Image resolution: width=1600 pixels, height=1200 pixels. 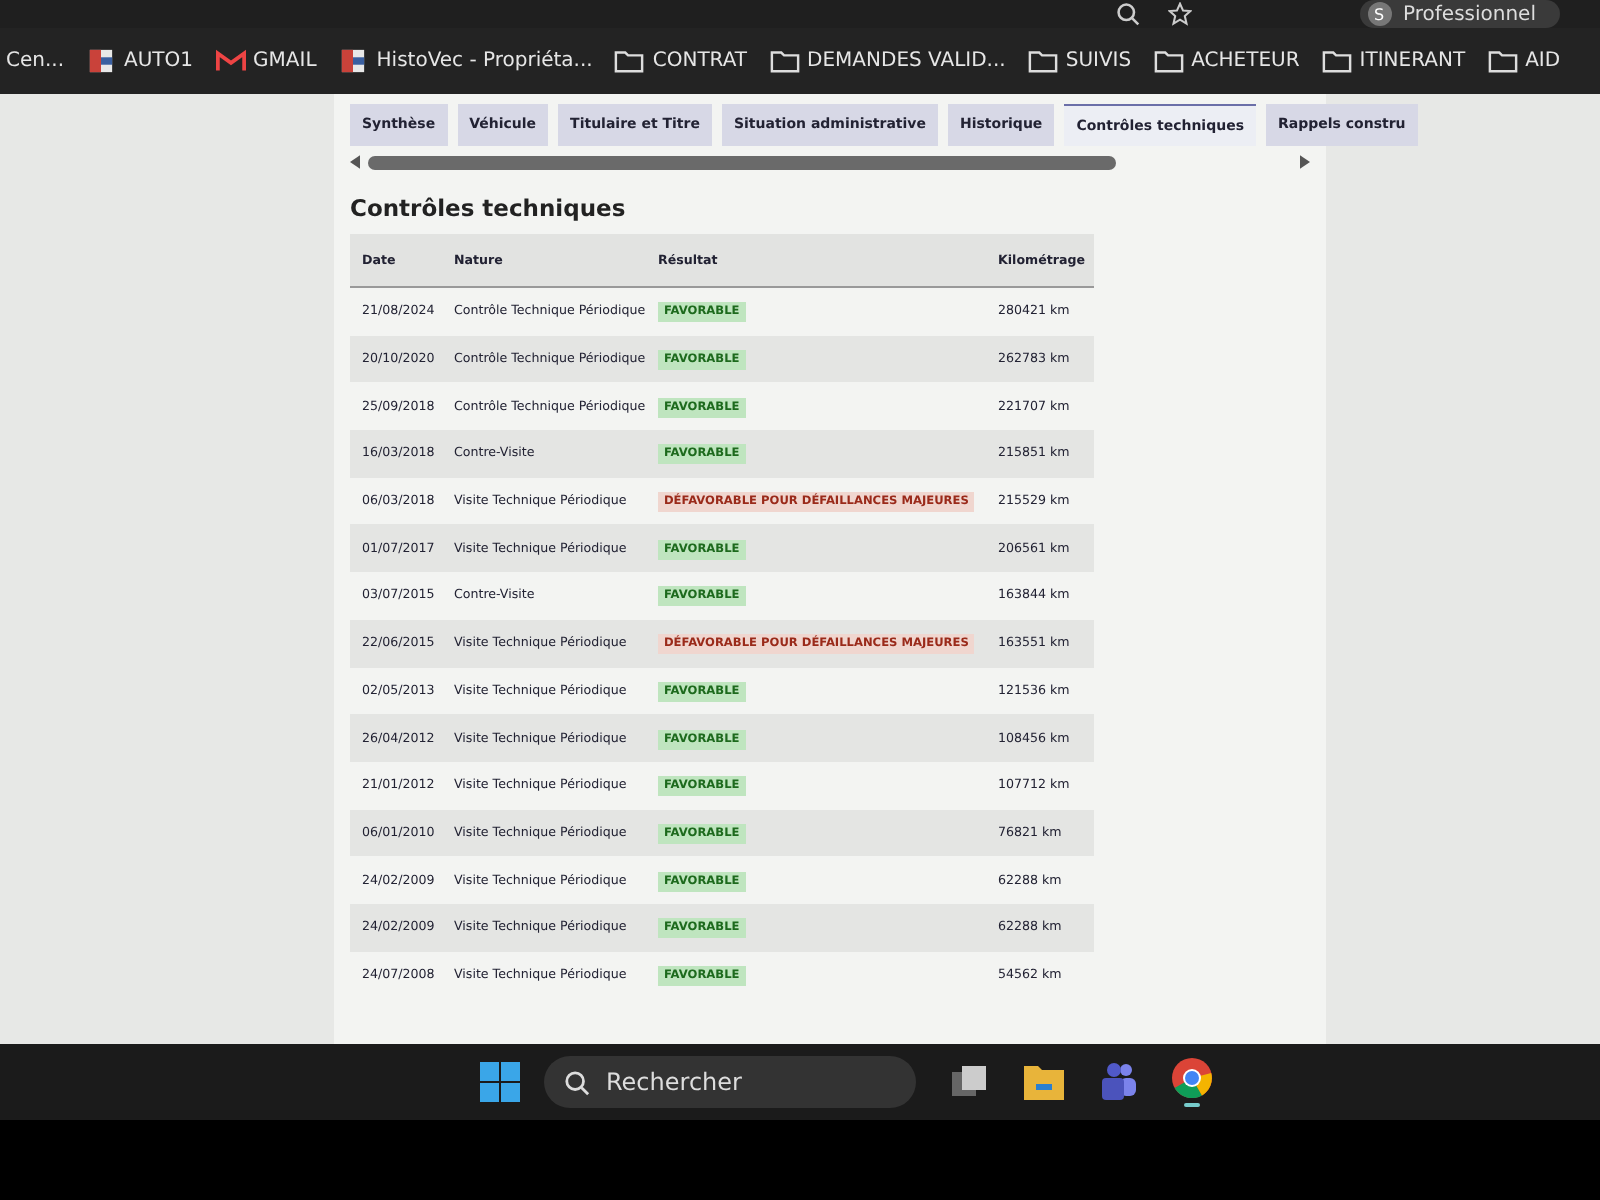 I want to click on search-icon, so click(x=1127, y=14).